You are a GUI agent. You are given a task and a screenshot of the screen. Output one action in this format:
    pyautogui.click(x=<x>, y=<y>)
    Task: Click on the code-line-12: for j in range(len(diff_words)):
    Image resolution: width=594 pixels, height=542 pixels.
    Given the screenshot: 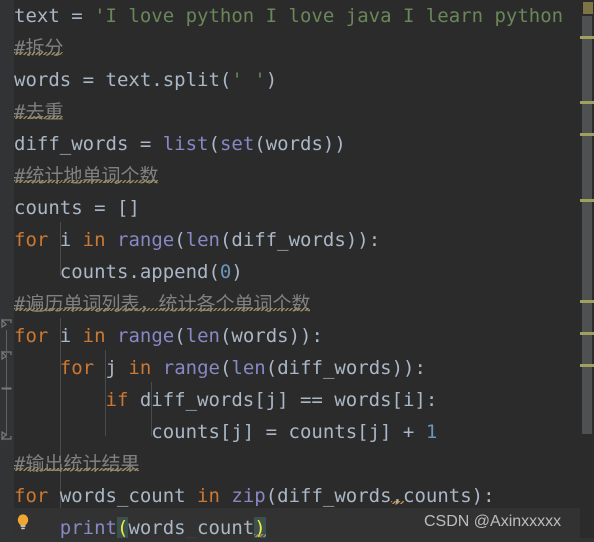 What is the action you would take?
    pyautogui.click(x=220, y=368)
    